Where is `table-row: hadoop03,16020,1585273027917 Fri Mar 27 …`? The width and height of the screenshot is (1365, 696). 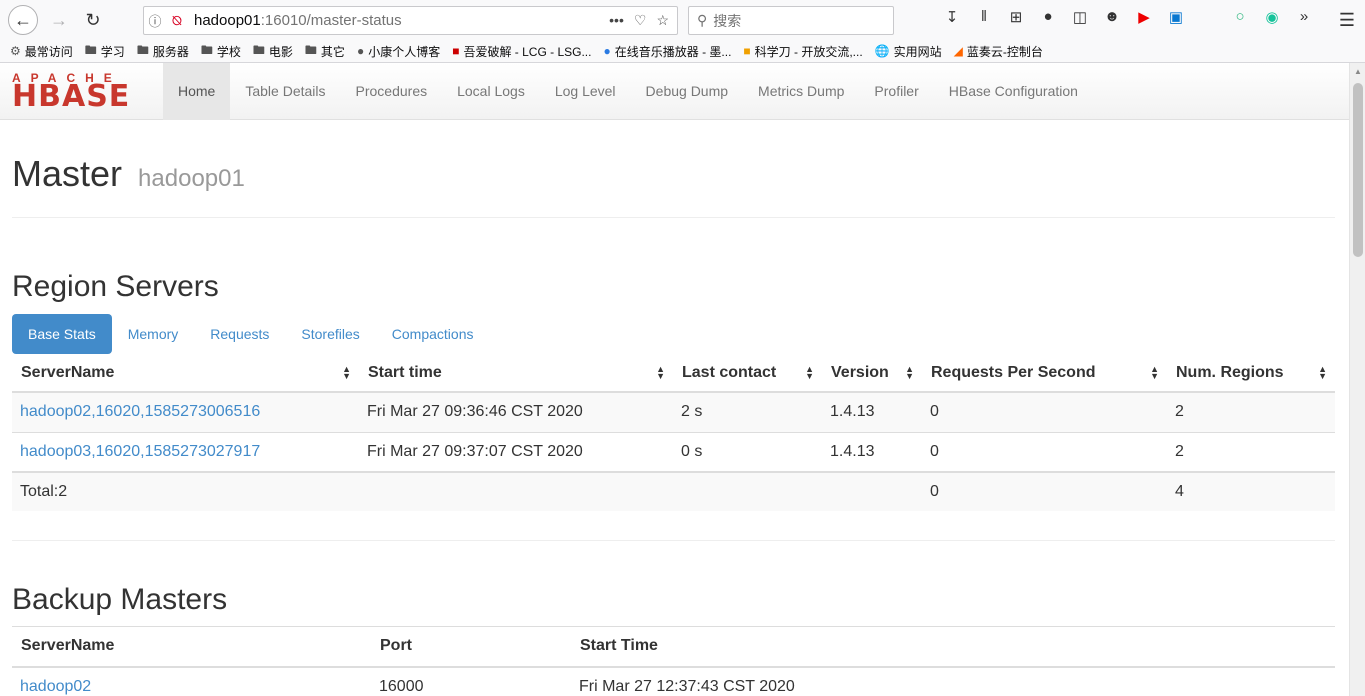
table-row: hadoop03,16020,1585273027917 Fri Mar 27 … is located at coordinates (673, 451).